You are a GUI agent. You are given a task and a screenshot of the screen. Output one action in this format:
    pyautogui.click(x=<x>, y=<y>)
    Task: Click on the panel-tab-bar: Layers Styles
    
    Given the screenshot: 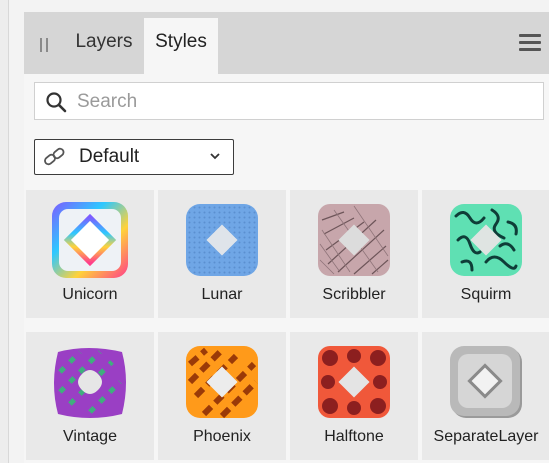 What is the action you would take?
    pyautogui.click(x=286, y=43)
    